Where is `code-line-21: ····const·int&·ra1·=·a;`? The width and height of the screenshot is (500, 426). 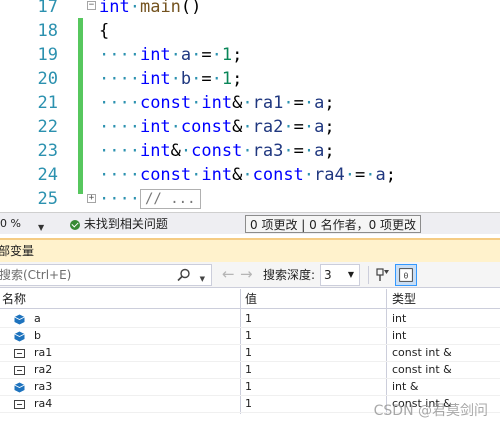 code-line-21: ····const·int&·ra1·=·a; is located at coordinates (217, 103).